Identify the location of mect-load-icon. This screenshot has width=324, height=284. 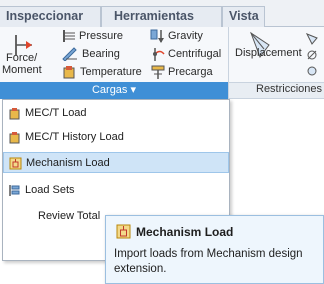
(14, 114).